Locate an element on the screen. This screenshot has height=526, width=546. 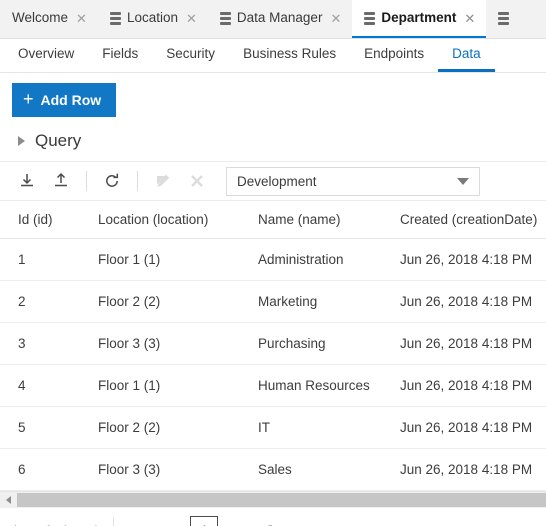
plus-icon: + is located at coordinates (28, 99).